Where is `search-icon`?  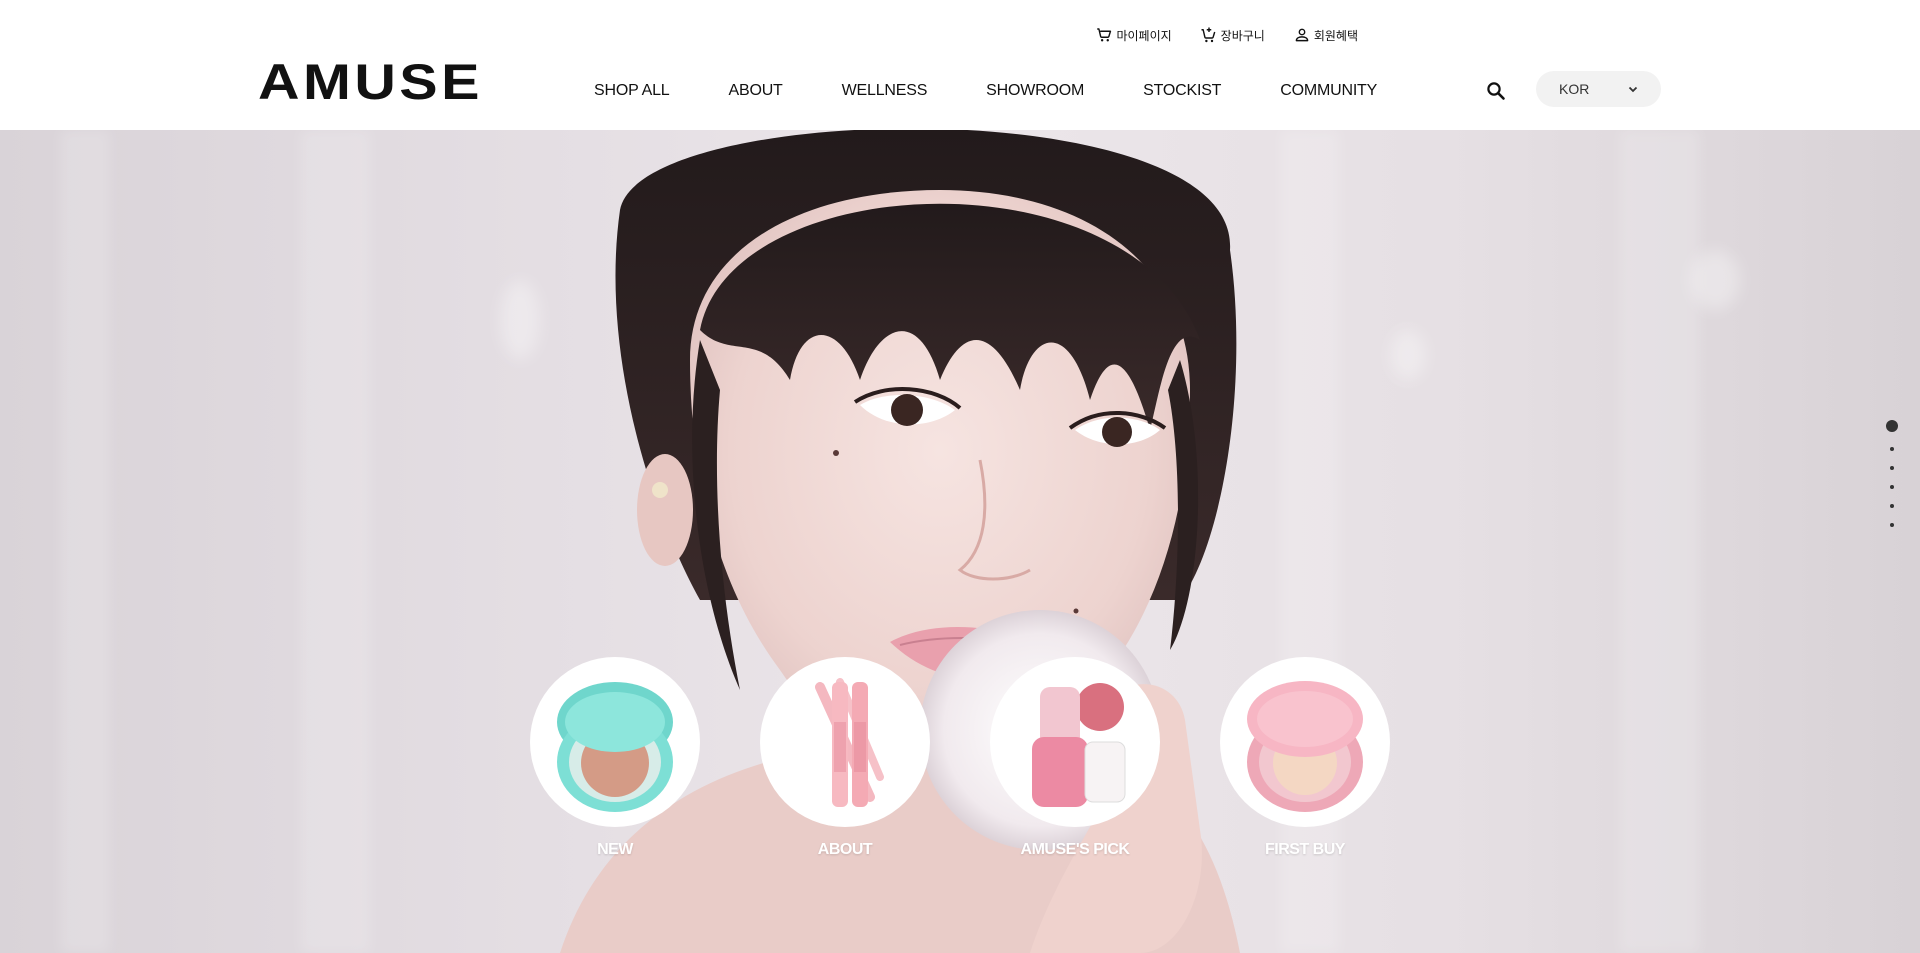 search-icon is located at coordinates (1496, 91).